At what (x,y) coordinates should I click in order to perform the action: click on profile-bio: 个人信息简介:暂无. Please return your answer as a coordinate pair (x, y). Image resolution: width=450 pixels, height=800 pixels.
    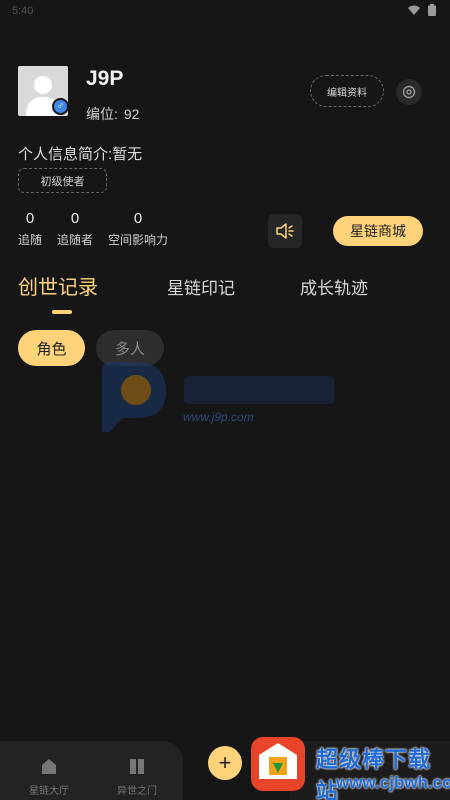
    Looking at the image, I should click on (80, 154).